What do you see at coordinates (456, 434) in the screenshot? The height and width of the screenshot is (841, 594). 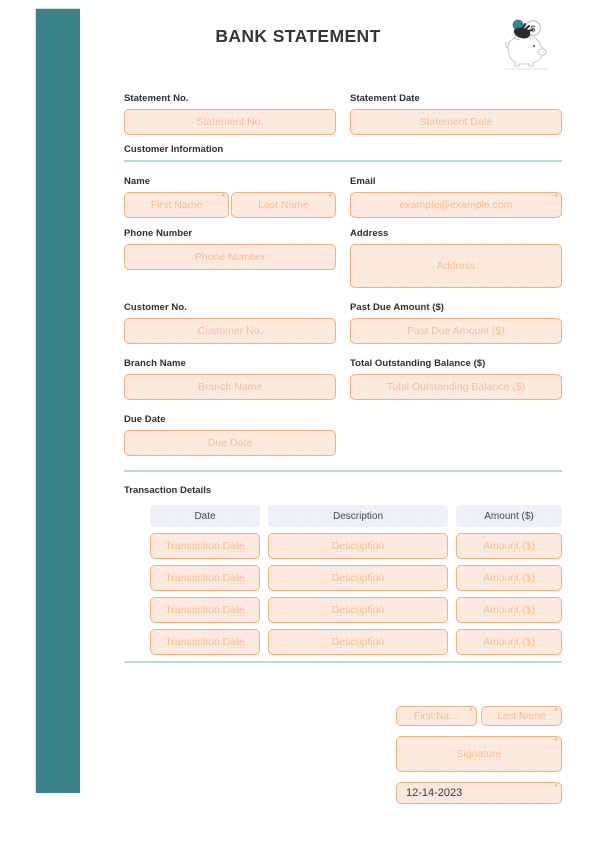 I see `due-date-spacer` at bounding box center [456, 434].